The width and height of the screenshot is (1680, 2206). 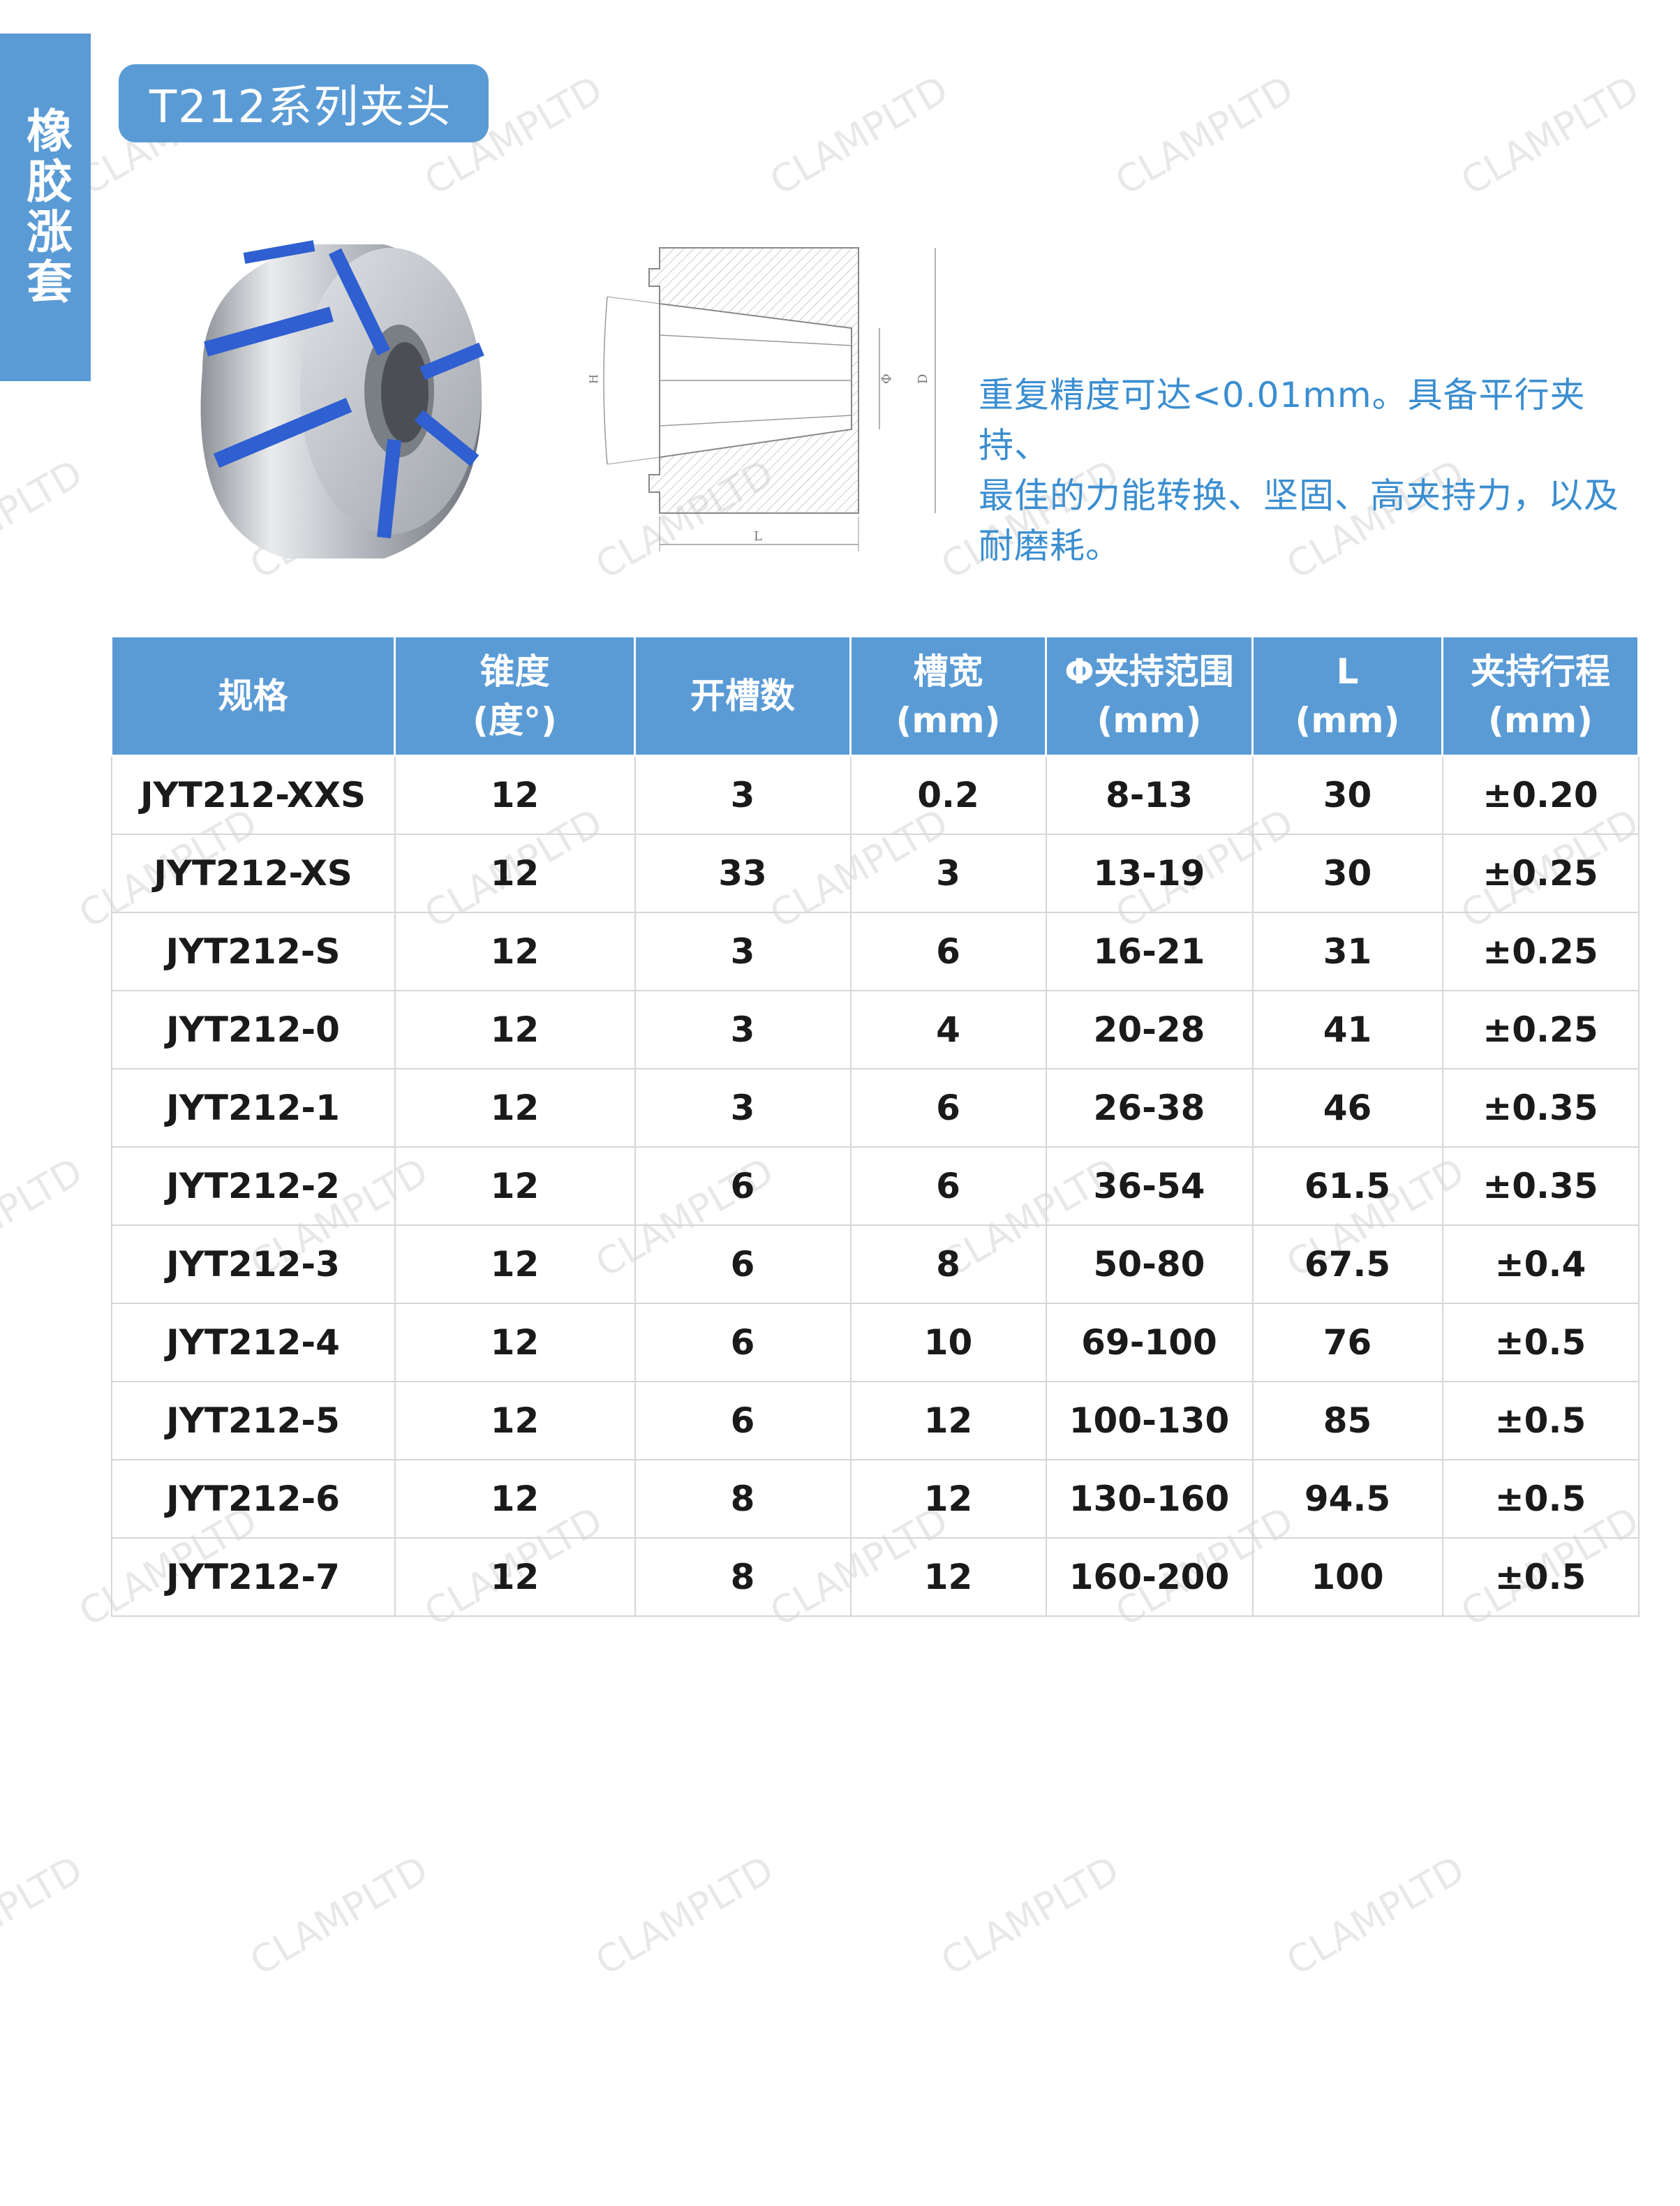 I want to click on table-cell-clamp-range: 16-21, so click(x=1149, y=951).